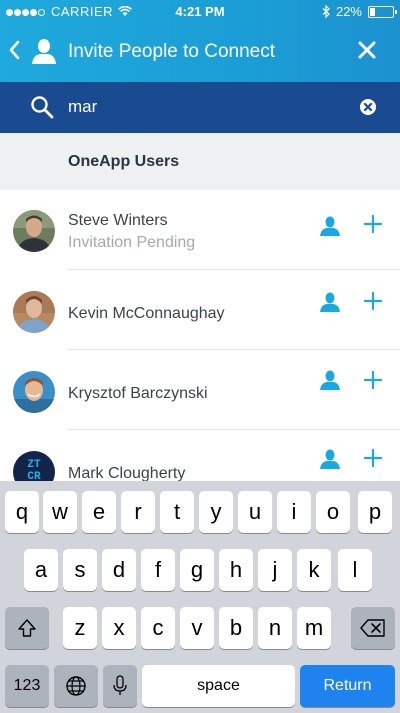  Describe the element at coordinates (200, 230) in the screenshot. I see `contact-row: Steve Winters Invitation Pending` at that location.